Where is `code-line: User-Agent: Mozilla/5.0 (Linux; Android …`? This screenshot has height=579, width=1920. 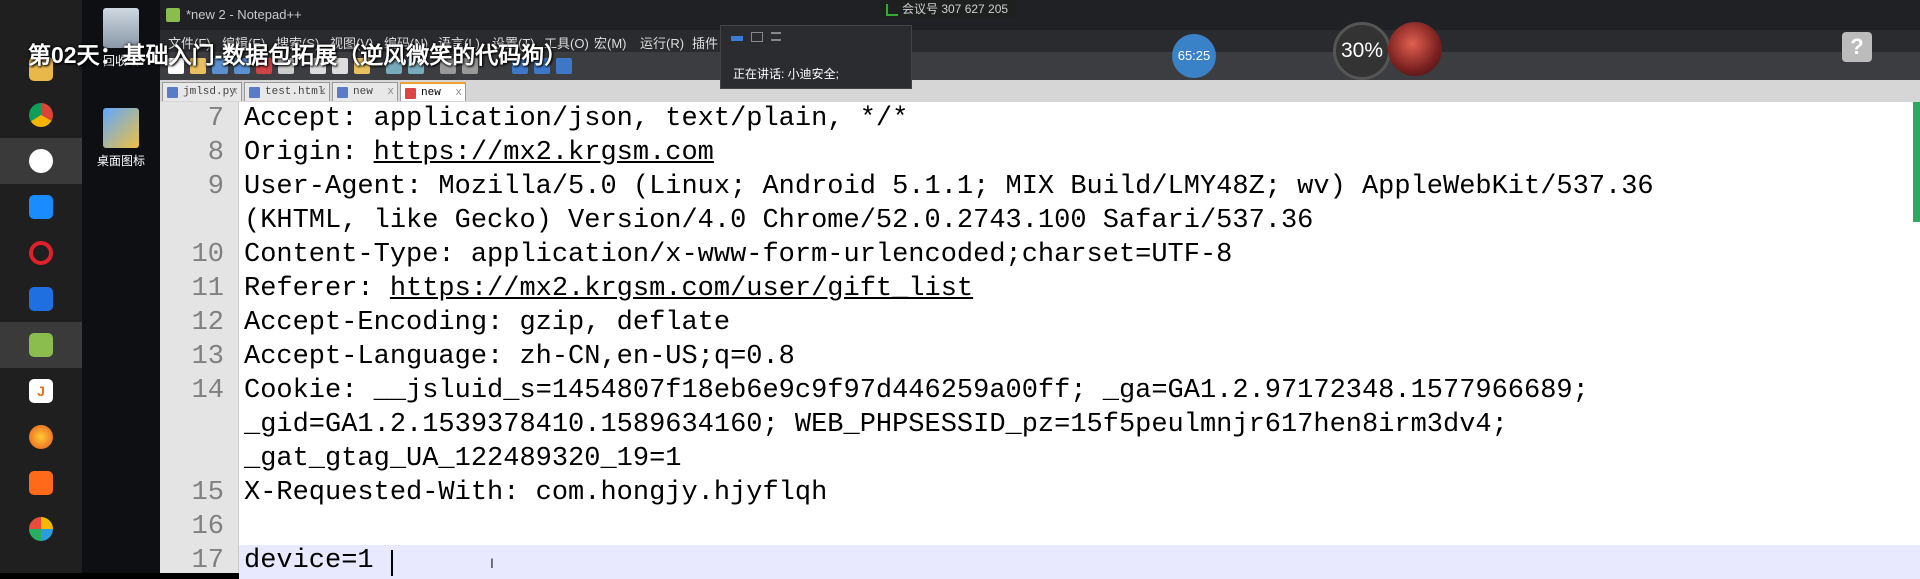 code-line: User-Agent: Mozilla/5.0 (Linux; Android … is located at coordinates (949, 187).